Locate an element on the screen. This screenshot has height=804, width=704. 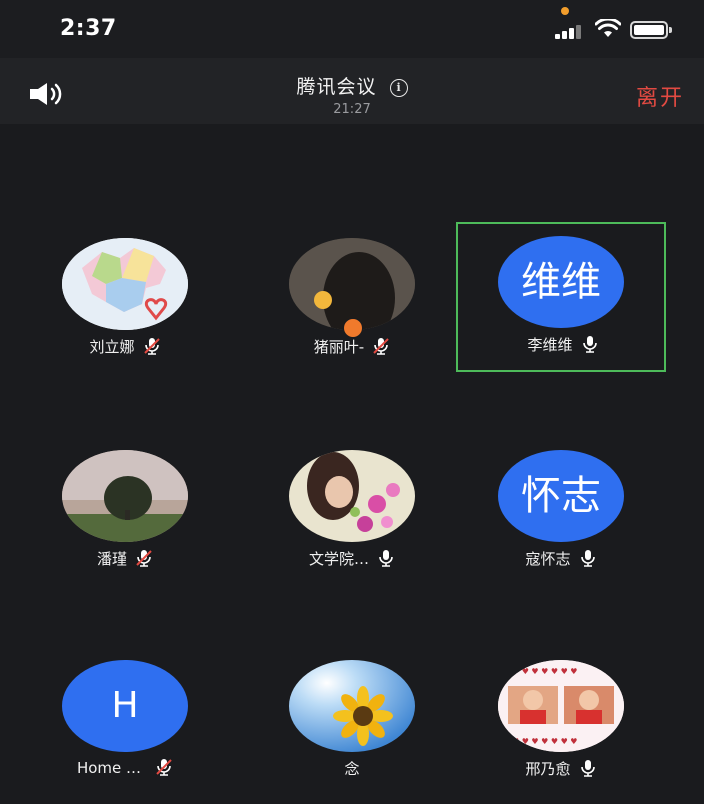
battery-icon is located at coordinates (651, 30).